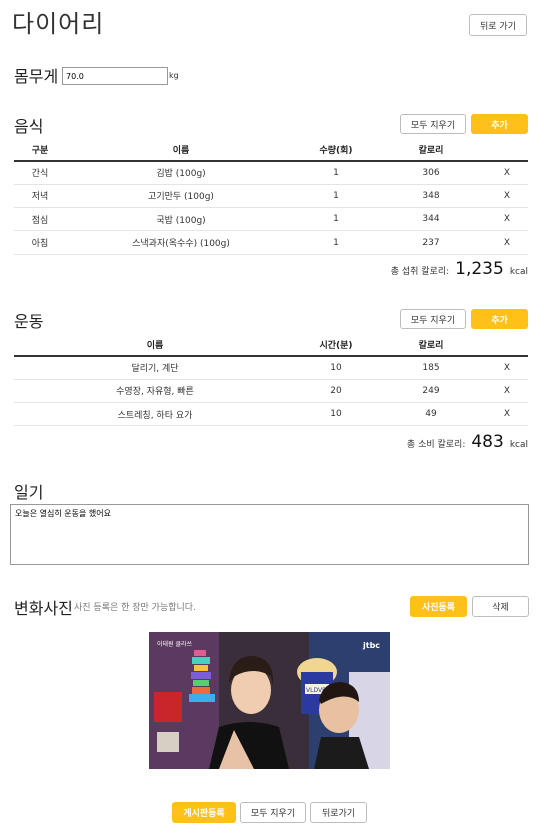  What do you see at coordinates (36, 76) in the screenshot?
I see `weight-label: 몸무게` at bounding box center [36, 76].